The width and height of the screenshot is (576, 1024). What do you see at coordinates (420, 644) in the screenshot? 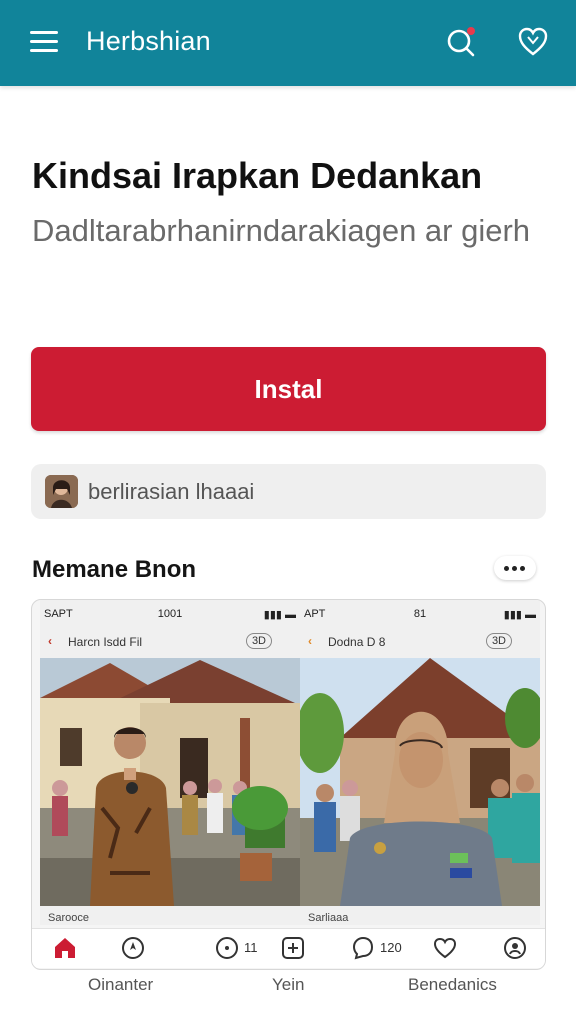
I see `inner-header: ‹ Dodna D 8 3D` at bounding box center [420, 644].